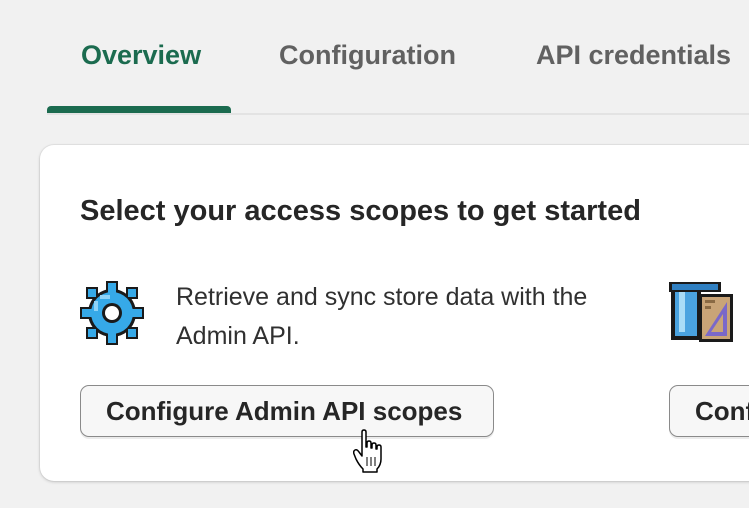 Image resolution: width=749 pixels, height=508 pixels. I want to click on tab-api-credentials: API credentials, so click(633, 55).